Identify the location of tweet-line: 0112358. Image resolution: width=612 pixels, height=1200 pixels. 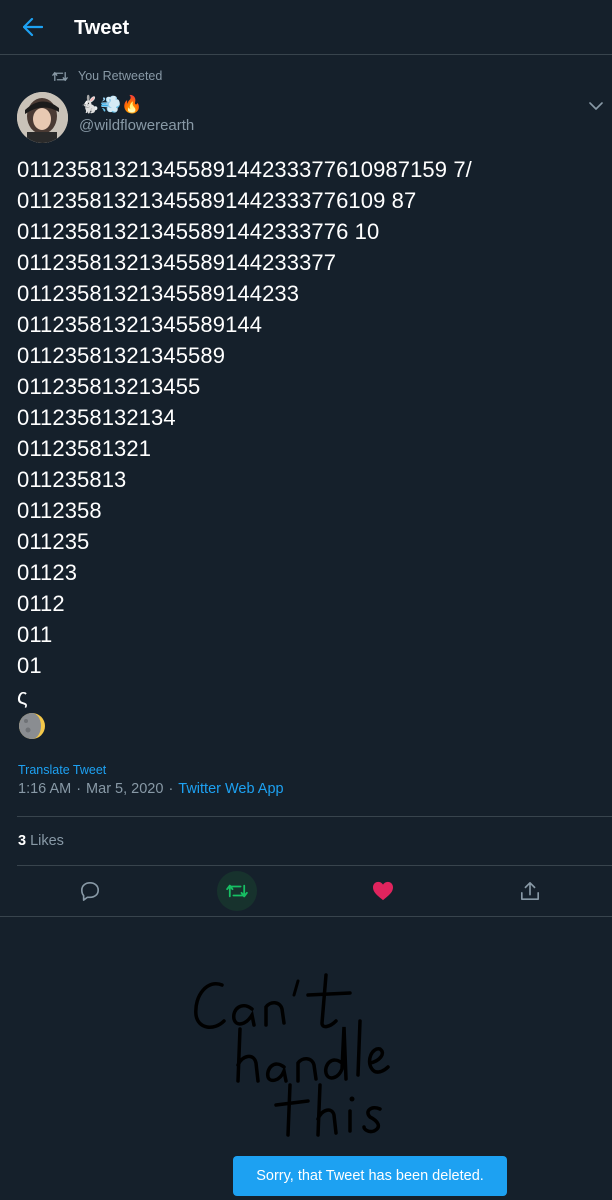
(59, 510).